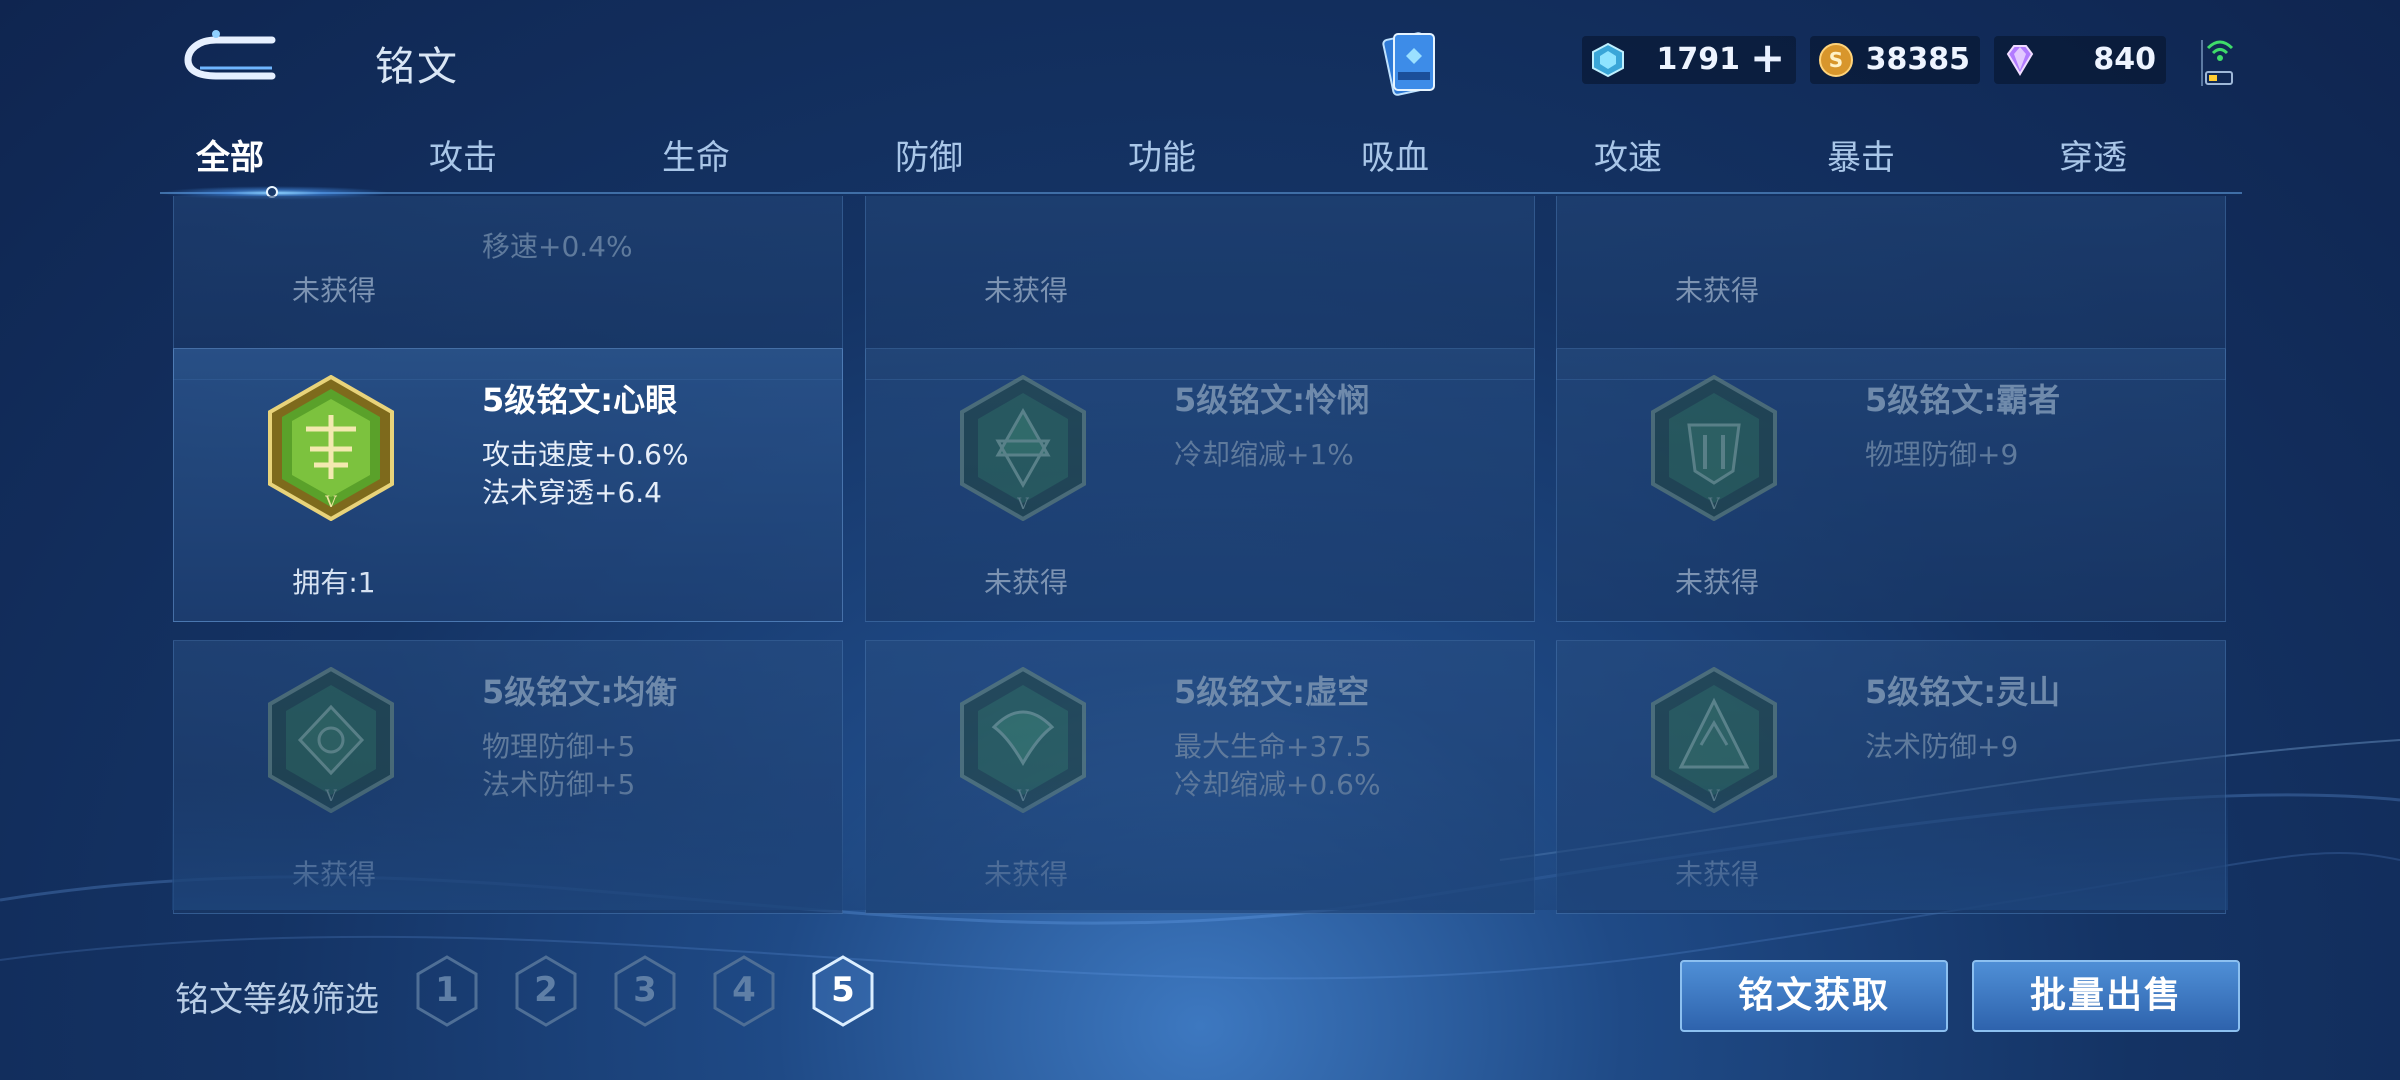 The image size is (2400, 1080). I want to click on lianmin-inscription-icon: V, so click(1023, 448).